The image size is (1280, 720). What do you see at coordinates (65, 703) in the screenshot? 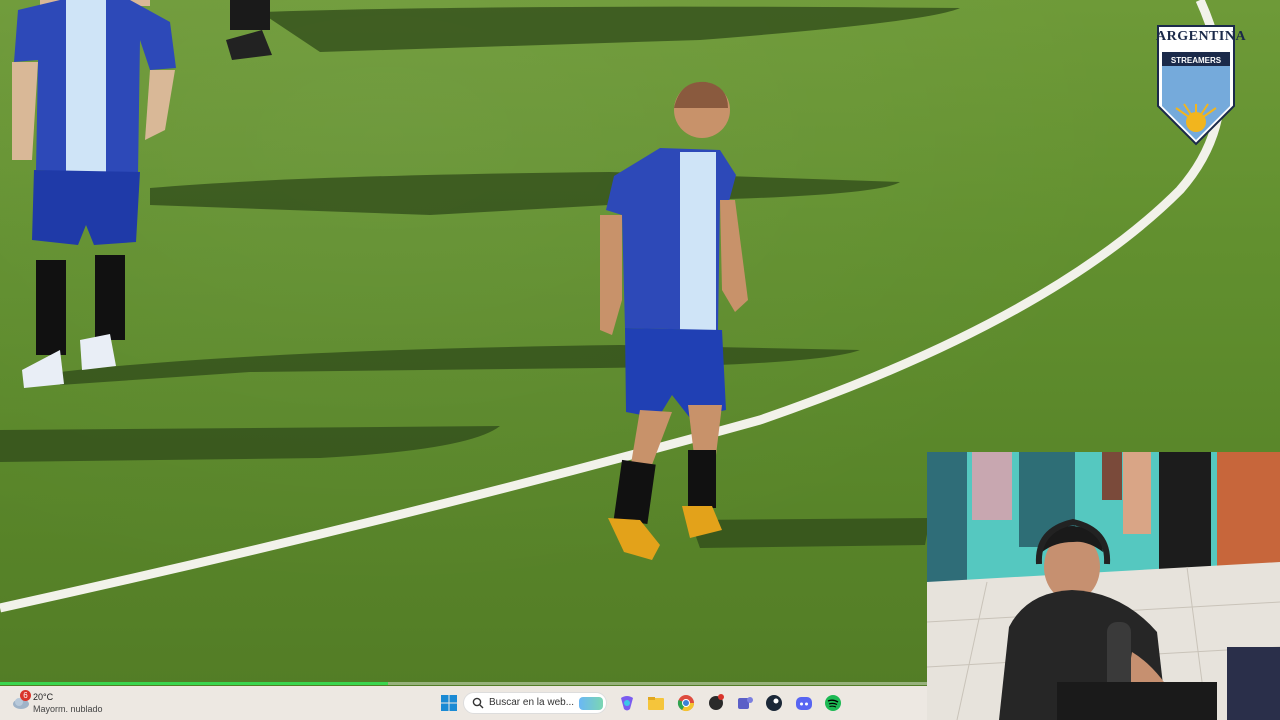
I see `weather-widget: 6 20°C Mayorm. nublado` at bounding box center [65, 703].